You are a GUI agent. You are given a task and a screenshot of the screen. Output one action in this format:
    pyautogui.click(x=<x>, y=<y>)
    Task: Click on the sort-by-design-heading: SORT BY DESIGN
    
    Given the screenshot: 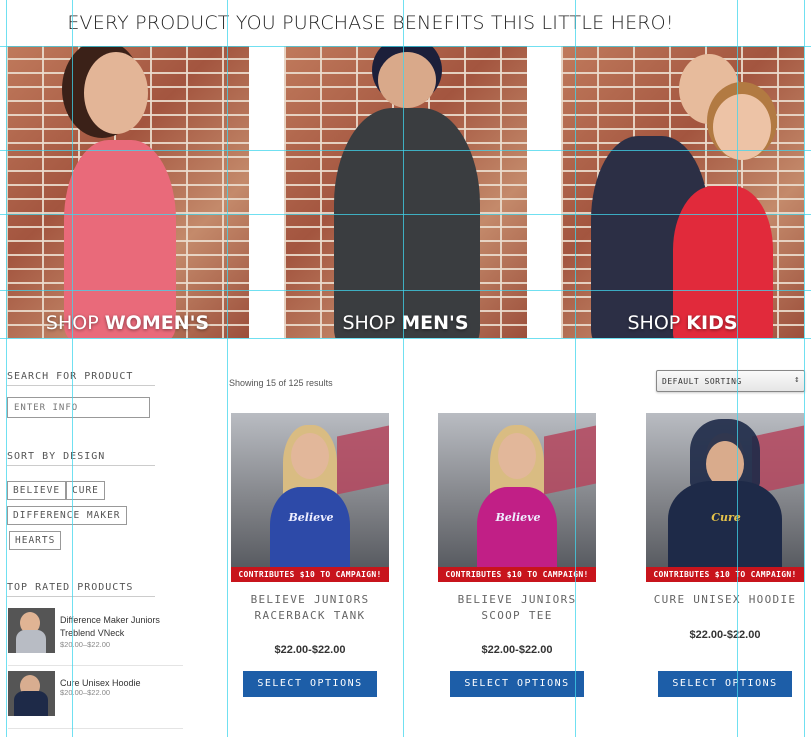 What is the action you would take?
    pyautogui.click(x=81, y=458)
    